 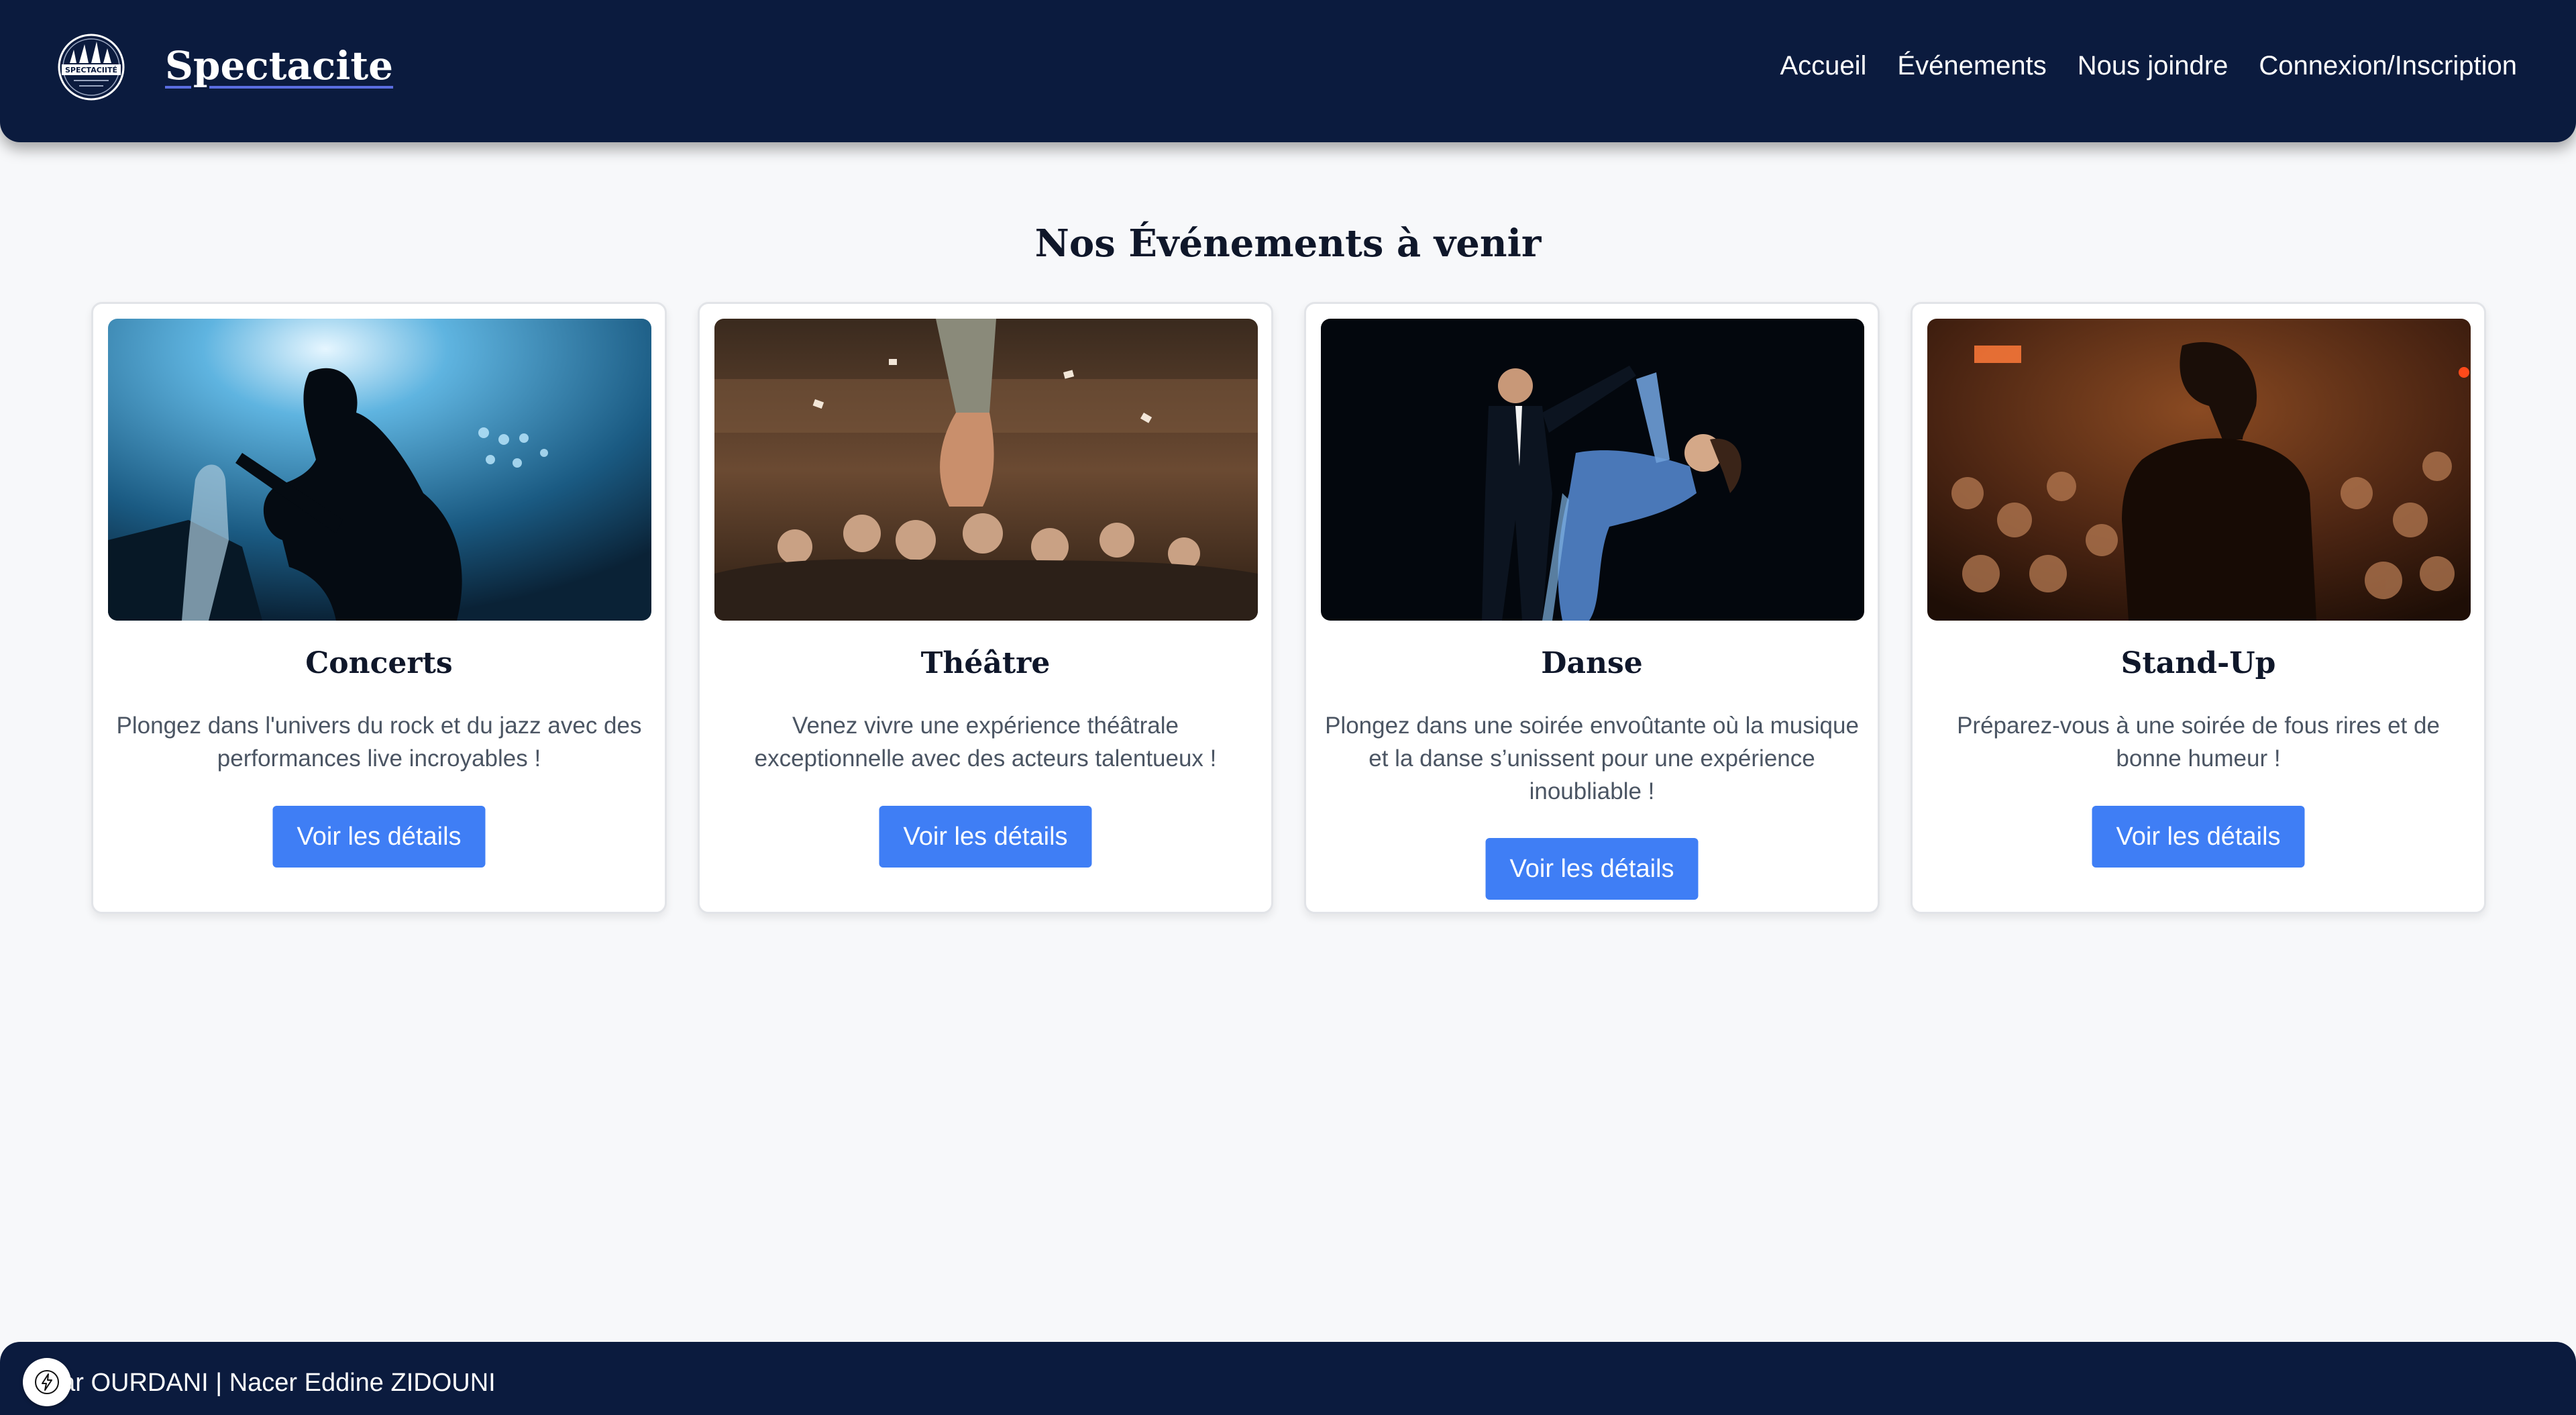 What do you see at coordinates (1823, 66) in the screenshot?
I see `nav-item-accueil: Accueil` at bounding box center [1823, 66].